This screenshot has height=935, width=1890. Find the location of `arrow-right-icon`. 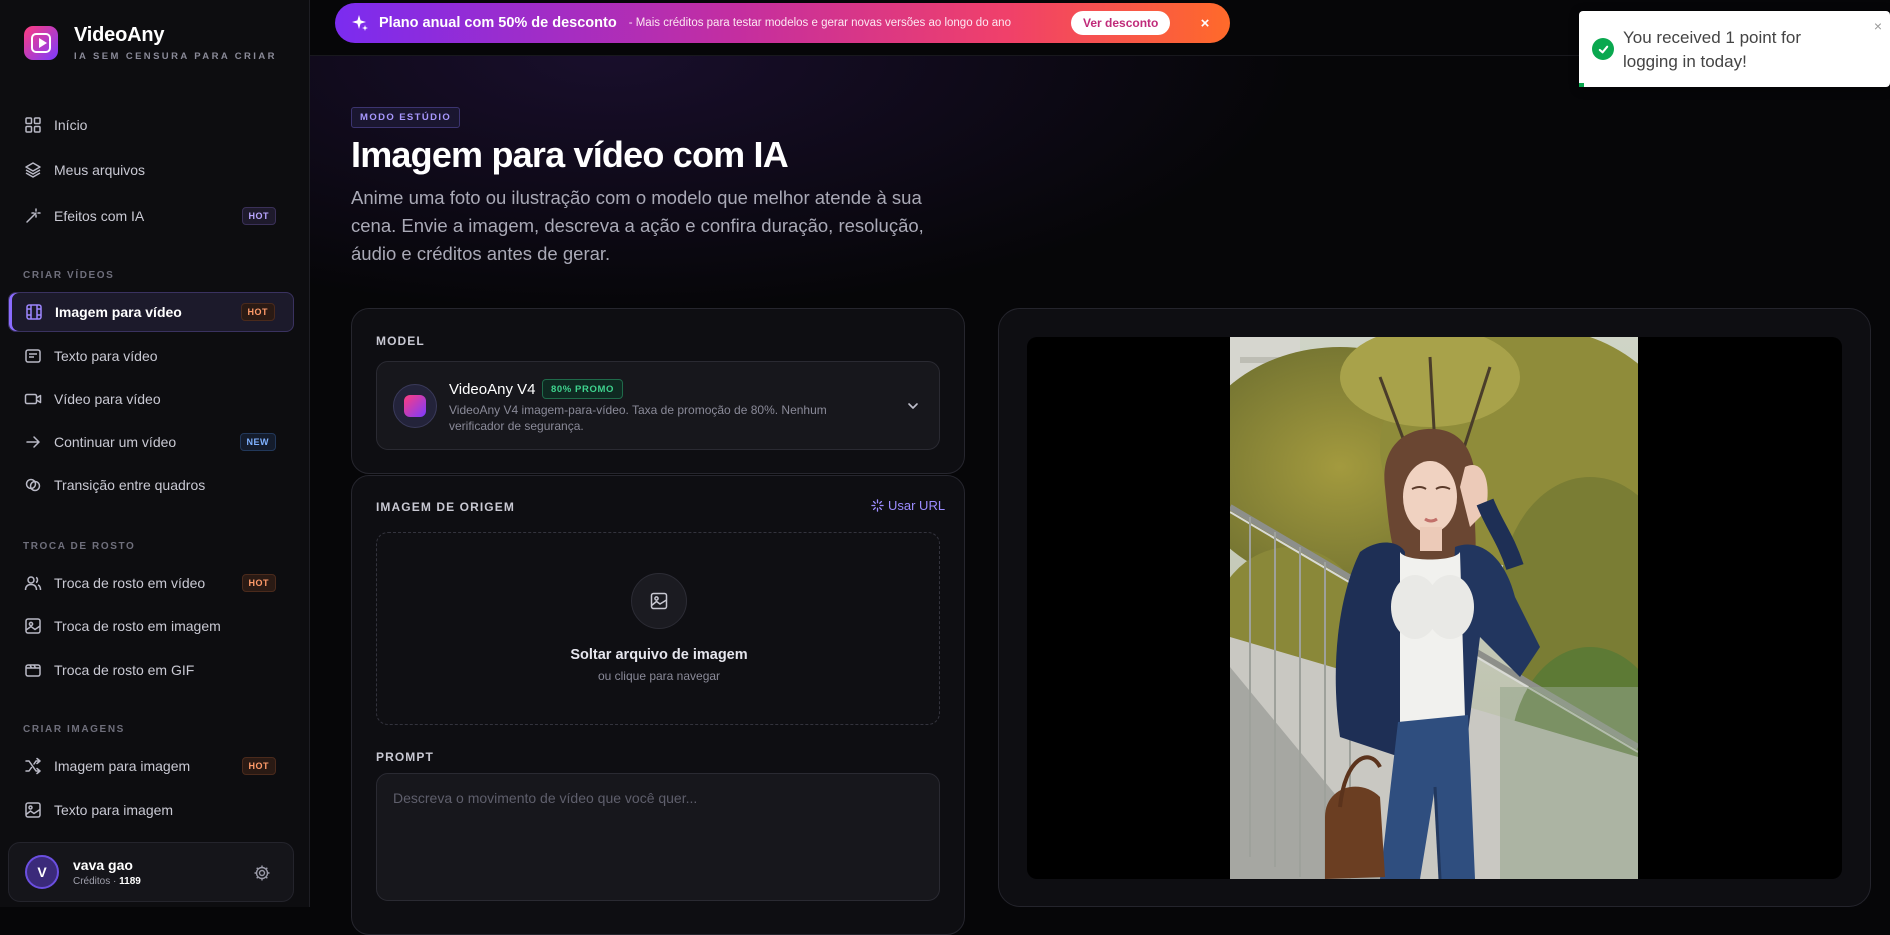

arrow-right-icon is located at coordinates (33, 442).